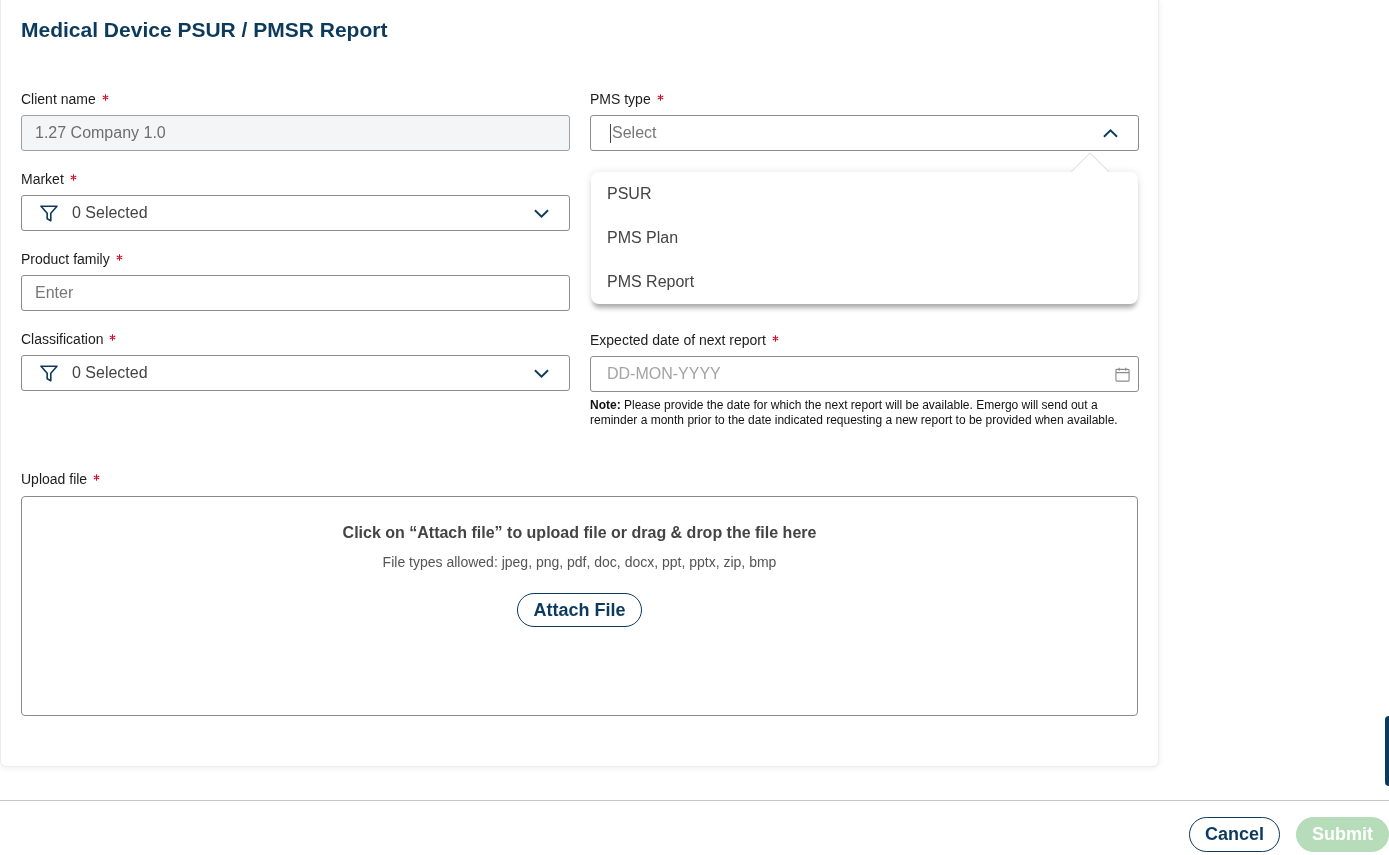 This screenshot has height=855, width=1389. What do you see at coordinates (579, 533) in the screenshot?
I see `upload-instruction: Click on “Attach file” to upload file or drag & drop the file here` at bounding box center [579, 533].